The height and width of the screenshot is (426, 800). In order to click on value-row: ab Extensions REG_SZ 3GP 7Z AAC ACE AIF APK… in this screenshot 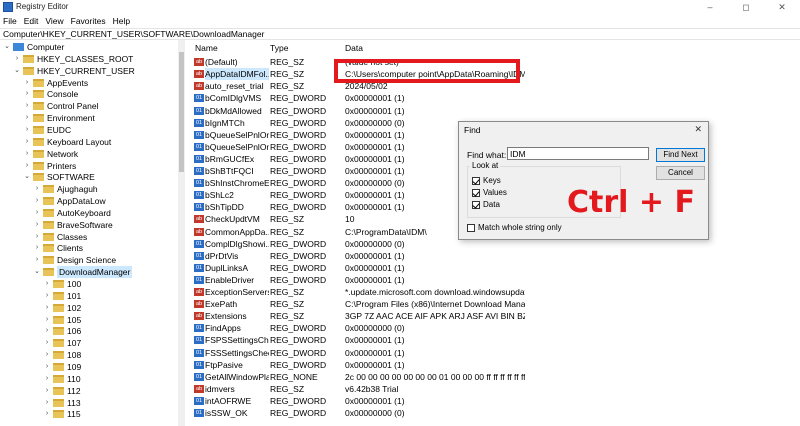, I will do `click(493, 316)`.